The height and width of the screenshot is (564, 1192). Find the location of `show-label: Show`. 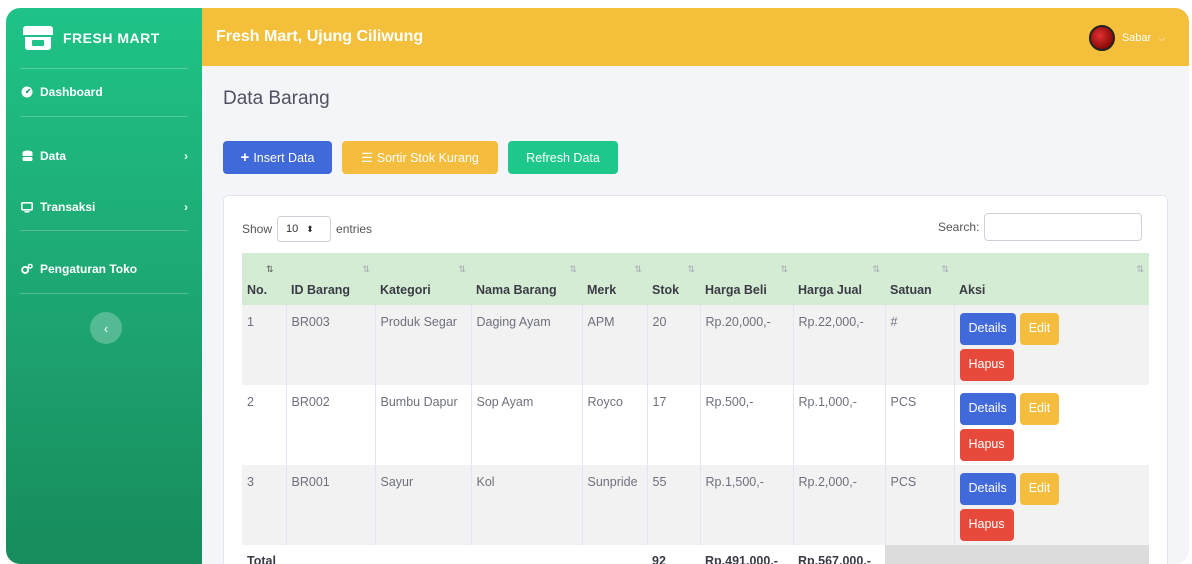

show-label: Show is located at coordinates (257, 229).